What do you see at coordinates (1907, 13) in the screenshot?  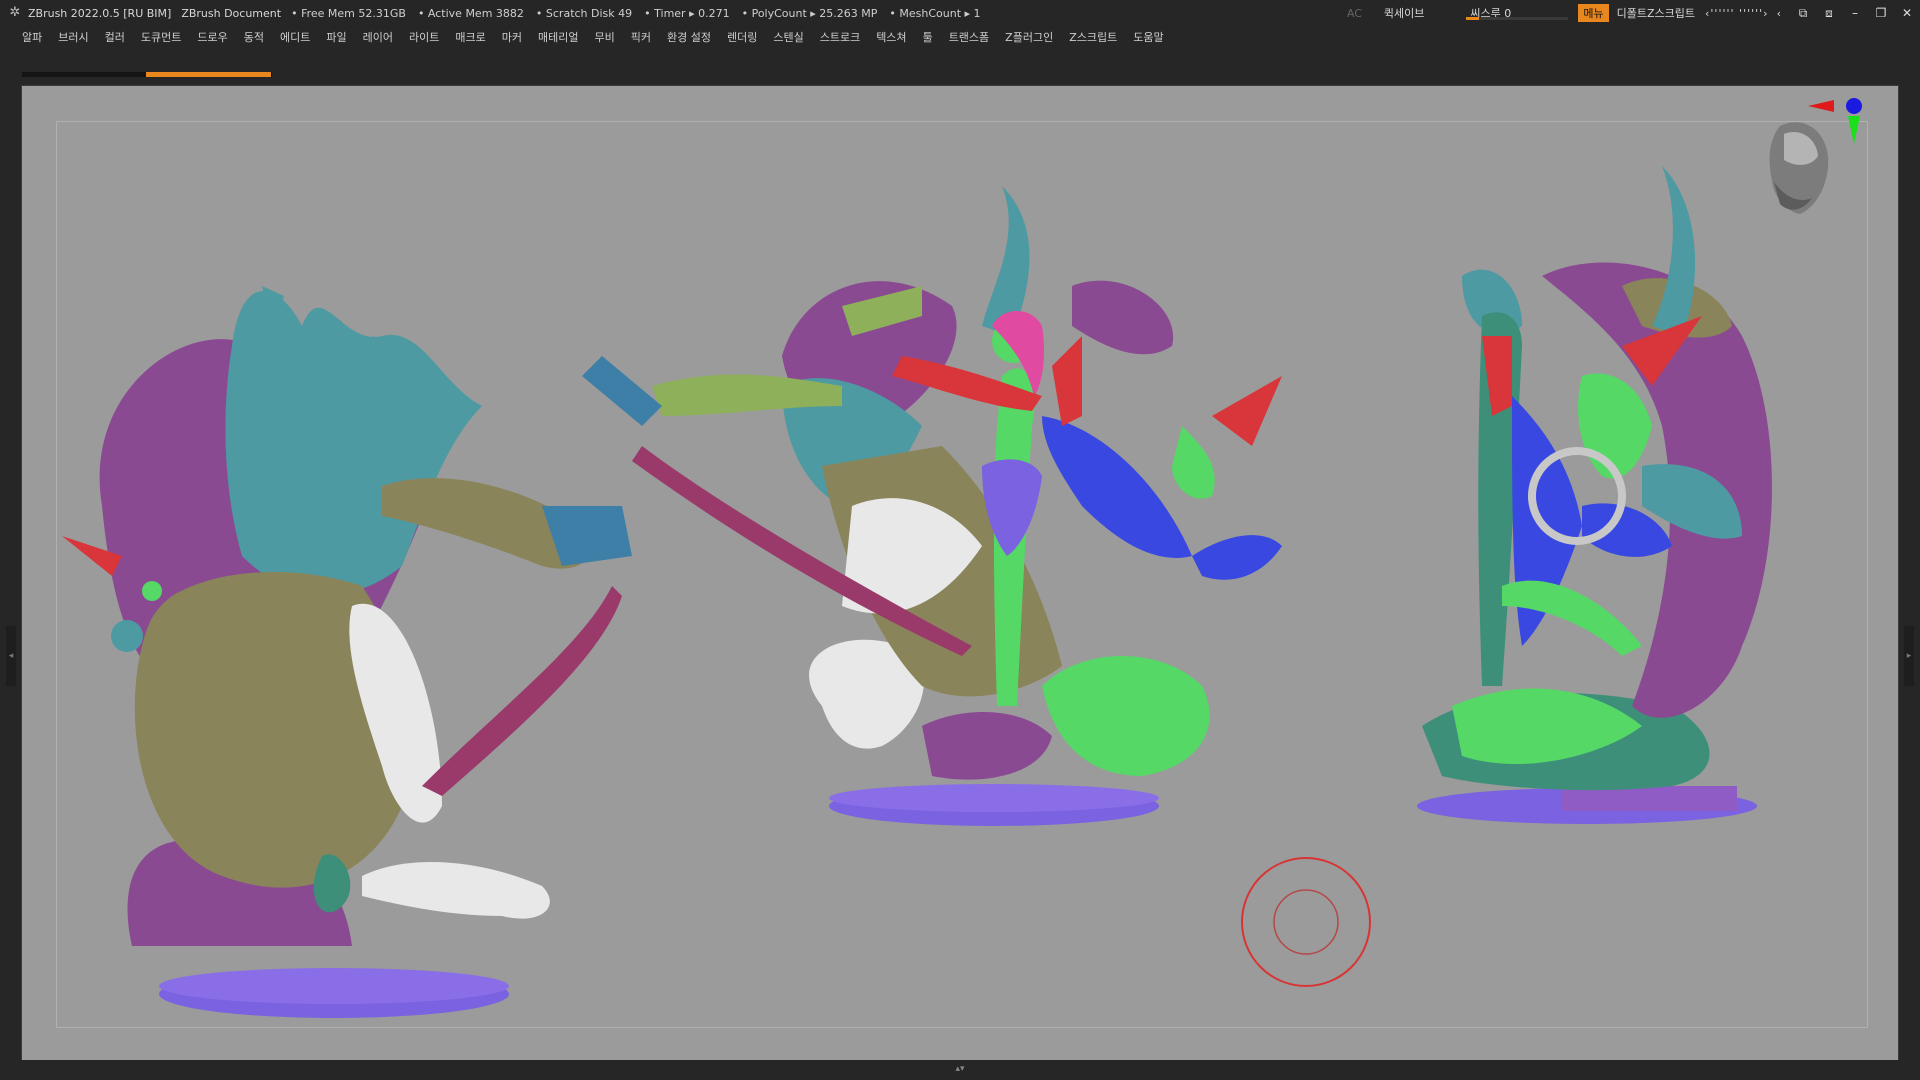 I see `close-icon: ✕` at bounding box center [1907, 13].